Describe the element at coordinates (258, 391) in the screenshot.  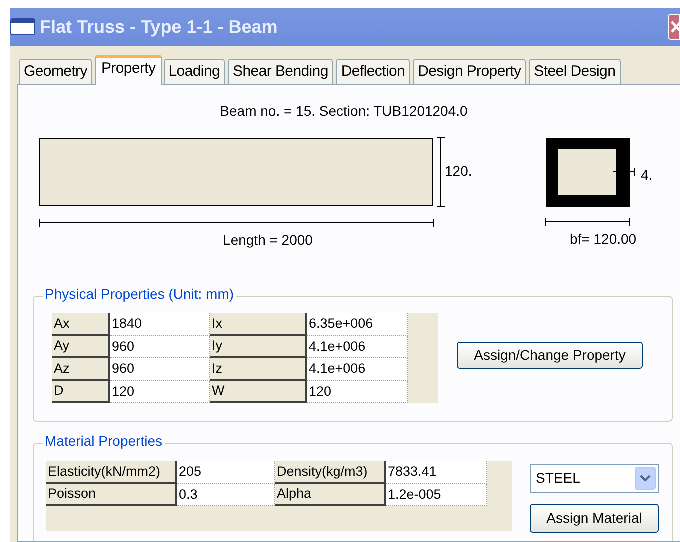
I see `property-label: W` at that location.